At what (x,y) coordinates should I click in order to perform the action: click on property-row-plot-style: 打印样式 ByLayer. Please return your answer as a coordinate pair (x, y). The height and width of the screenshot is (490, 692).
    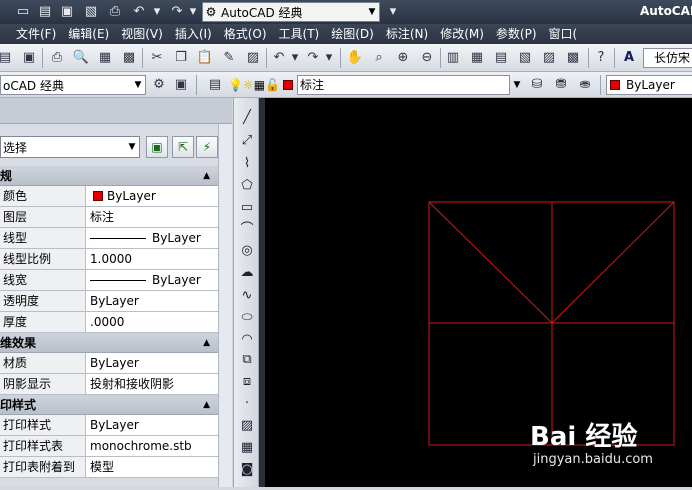
    Looking at the image, I should click on (109, 425).